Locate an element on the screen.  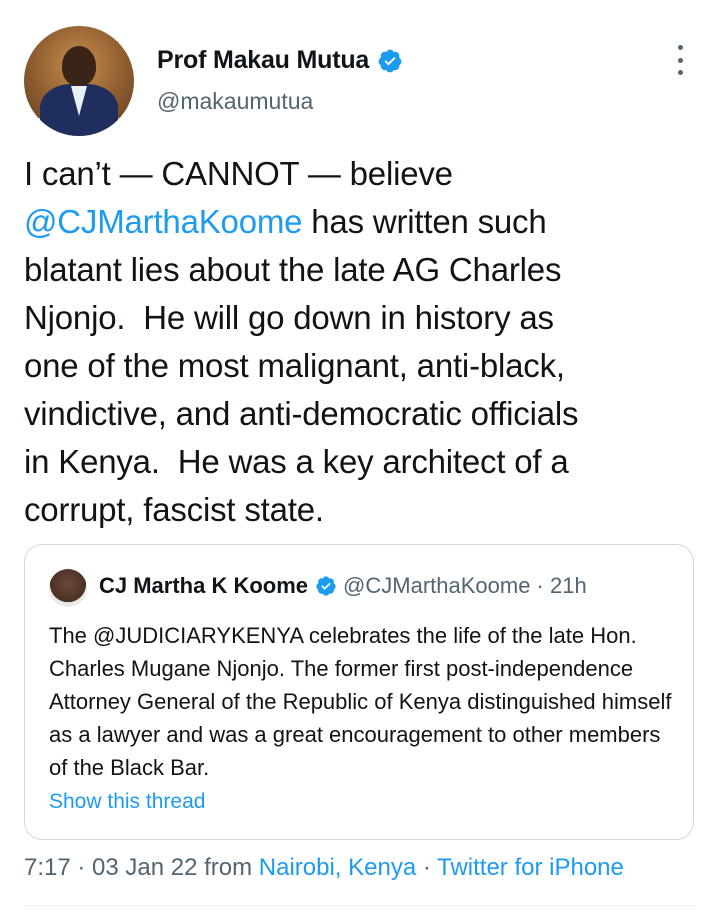
more-options-icon is located at coordinates (680, 60).